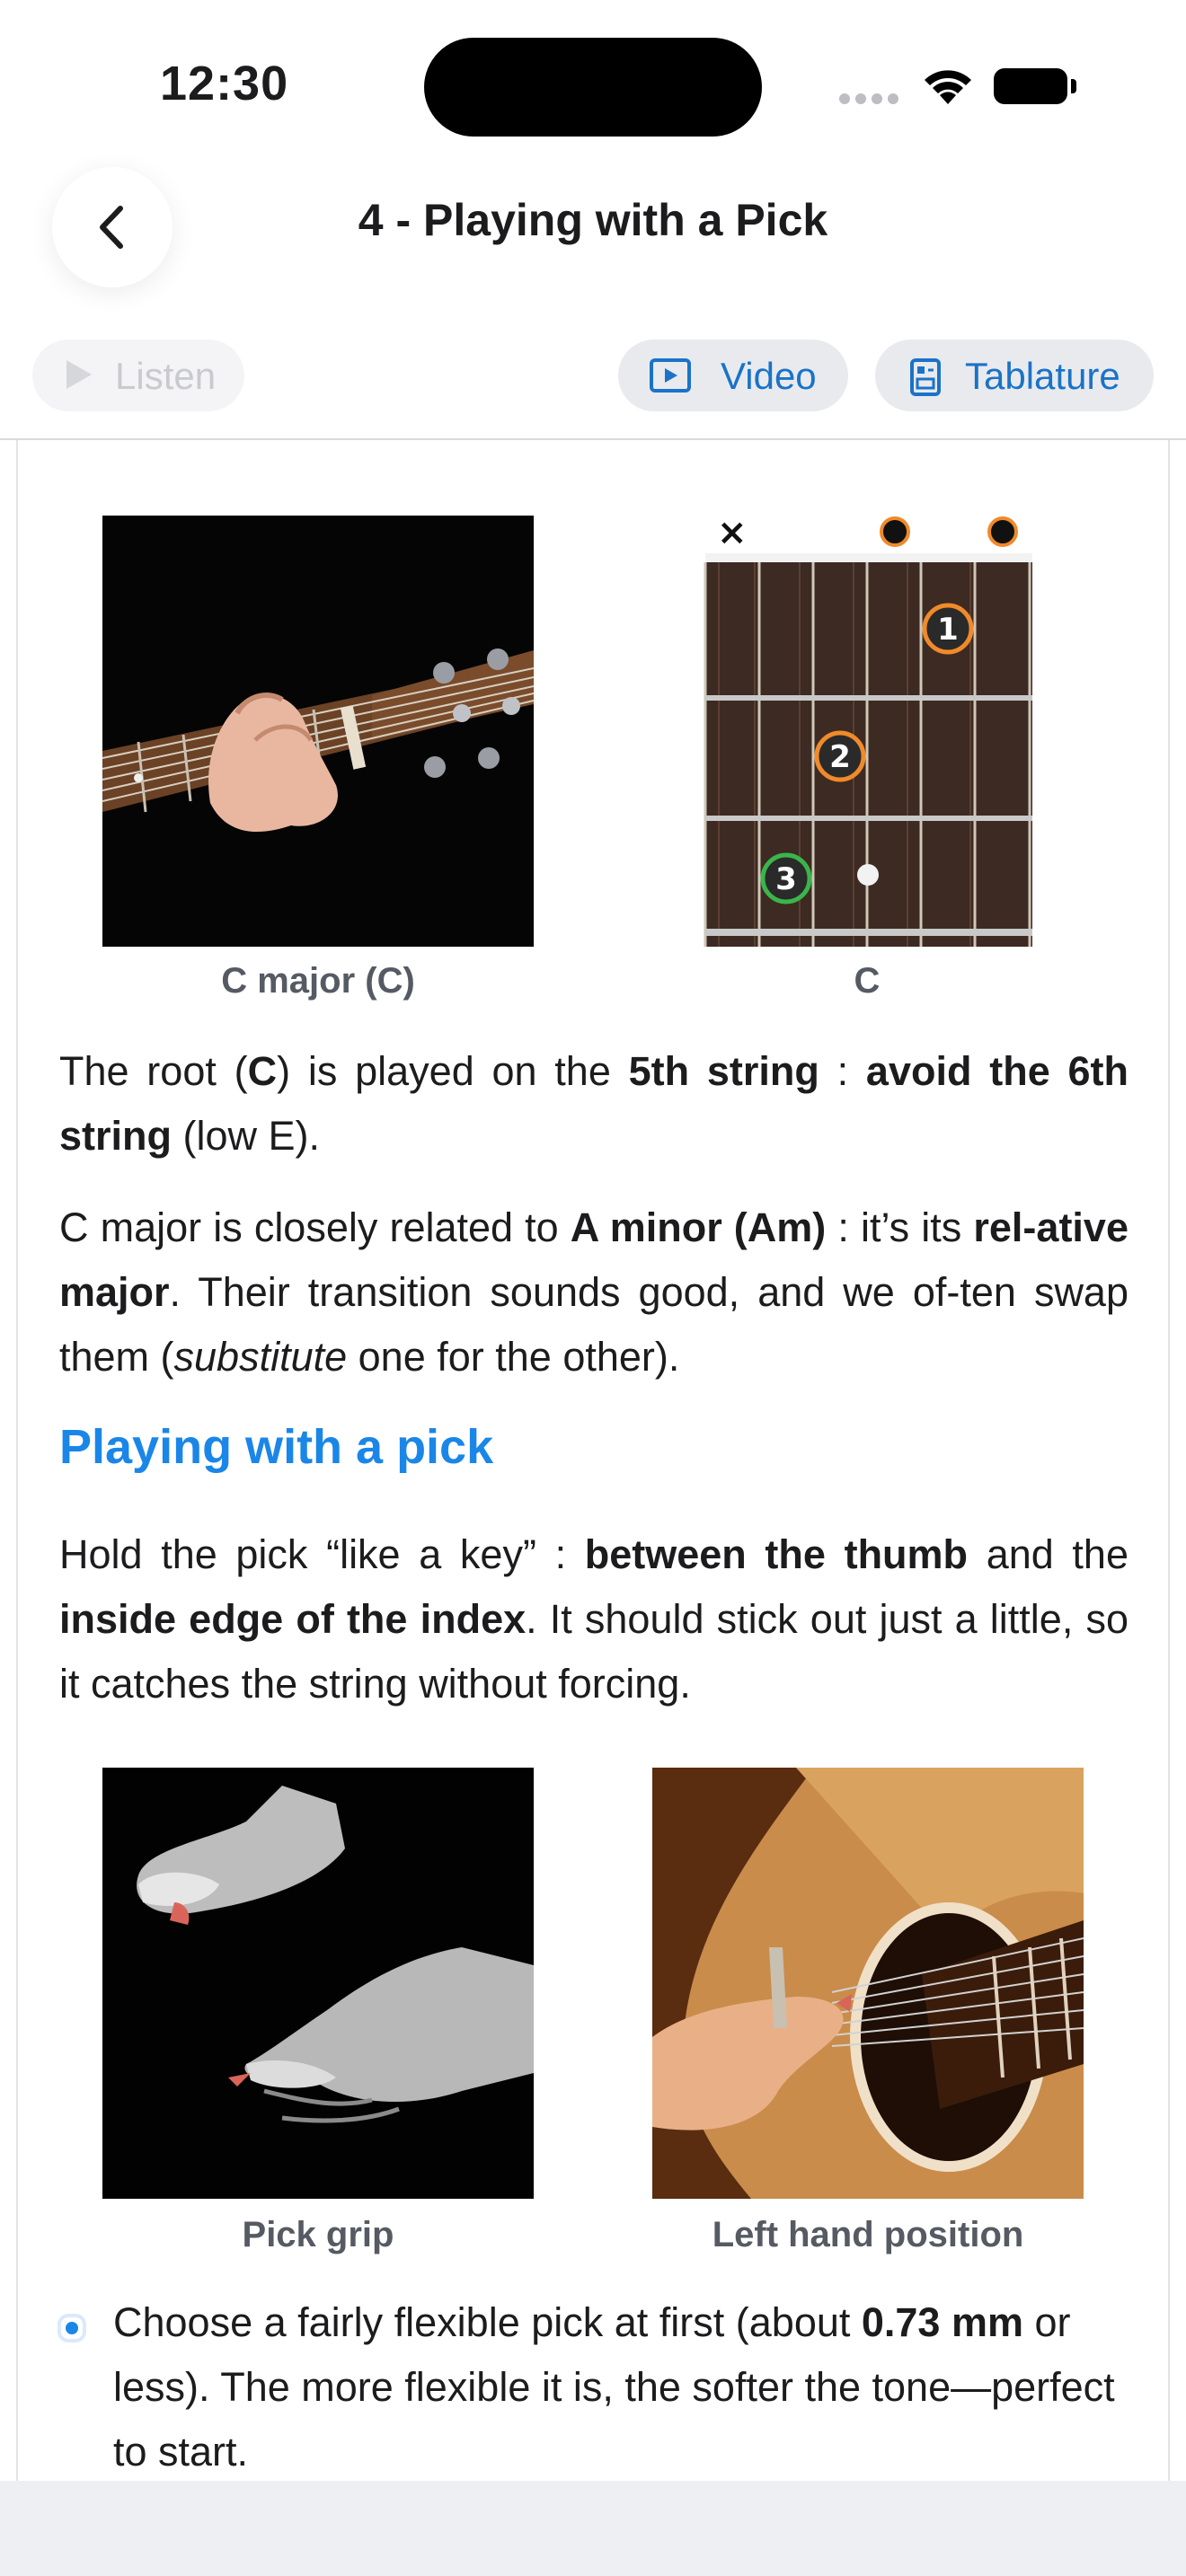 The width and height of the screenshot is (1186, 2576). Describe the element at coordinates (224, 83) in the screenshot. I see `status-time: 12:30` at that location.